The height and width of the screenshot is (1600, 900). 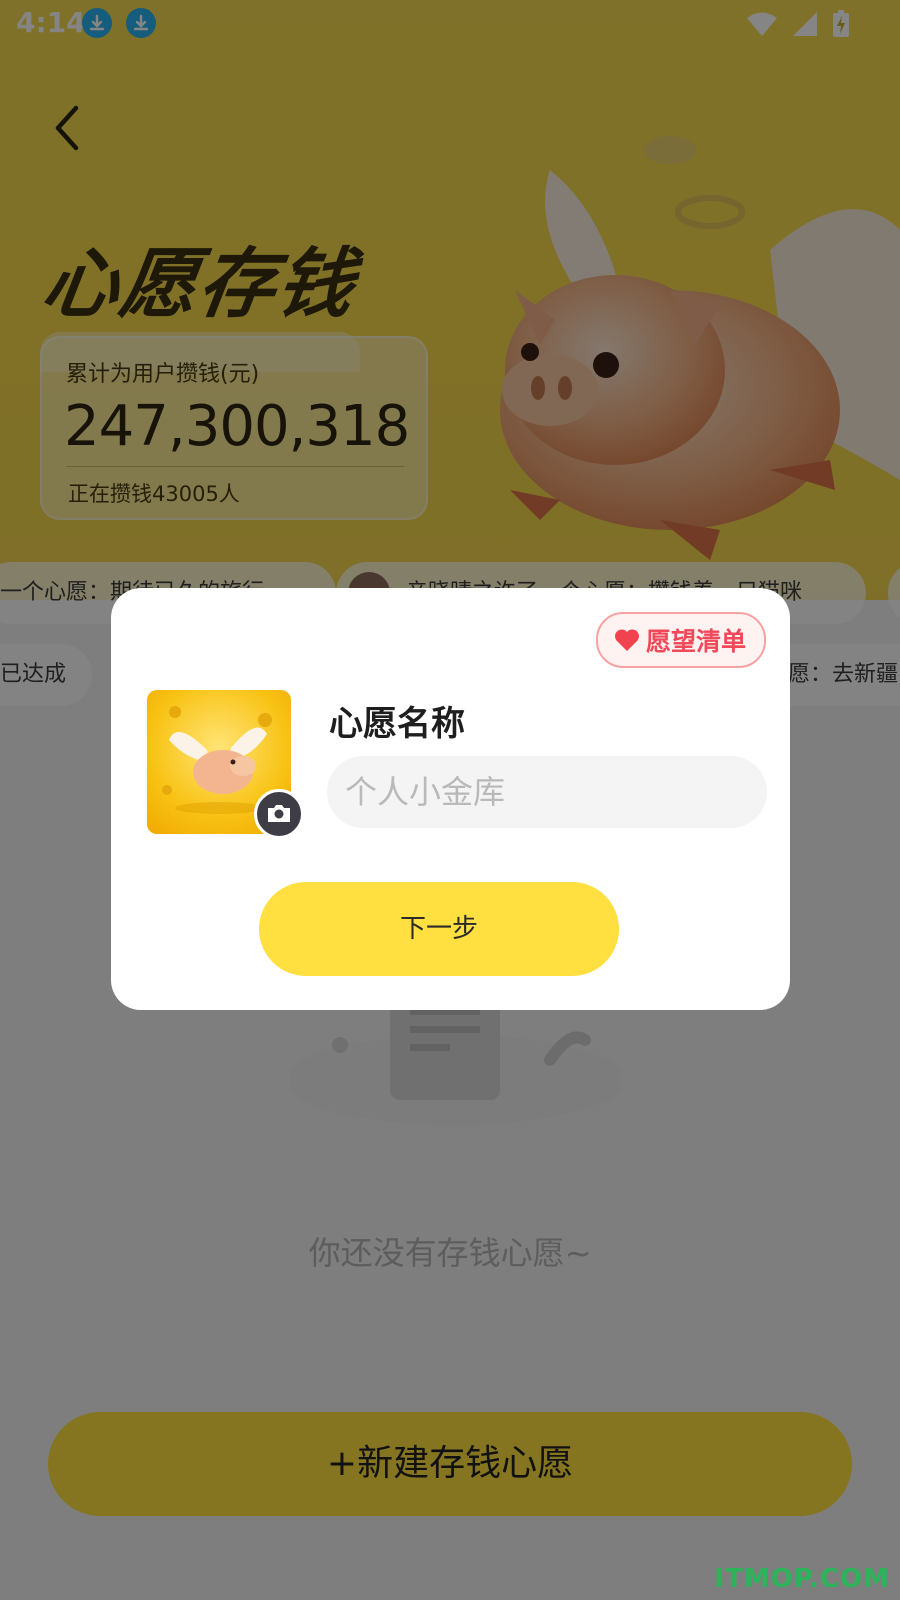 I want to click on next-step-button: 下一步, so click(x=439, y=929).